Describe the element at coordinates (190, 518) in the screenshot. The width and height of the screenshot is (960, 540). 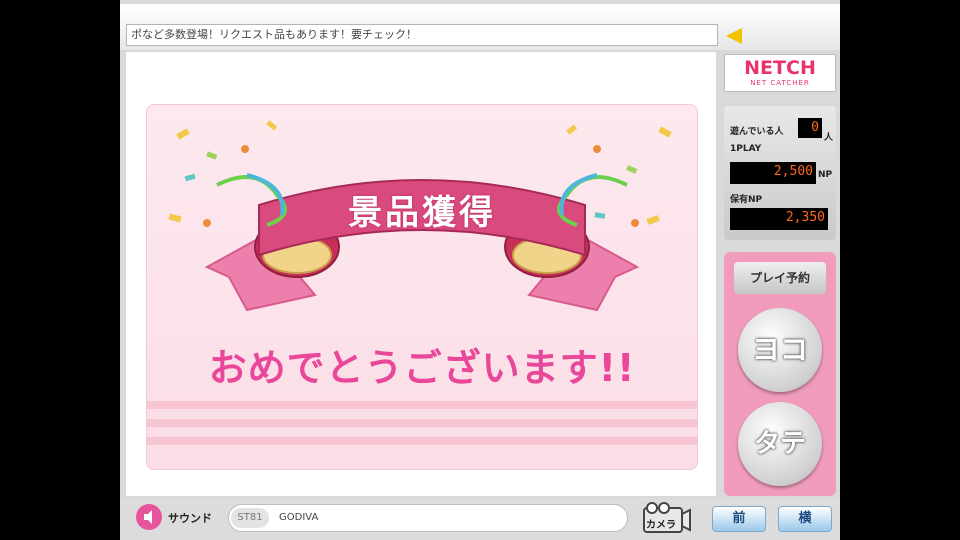
I see `sound-label: サウンド` at that location.